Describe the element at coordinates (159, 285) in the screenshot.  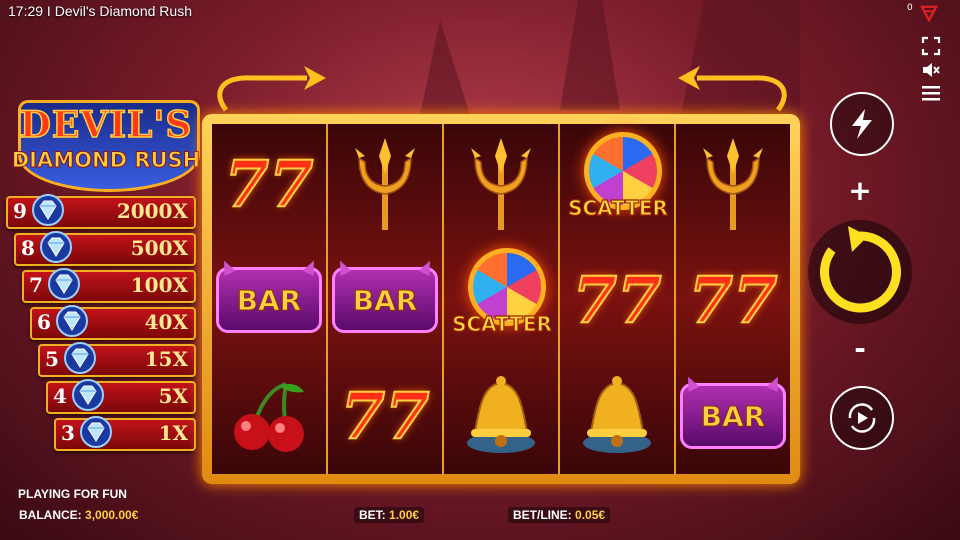
I see `payout-multiplier: 100X` at that location.